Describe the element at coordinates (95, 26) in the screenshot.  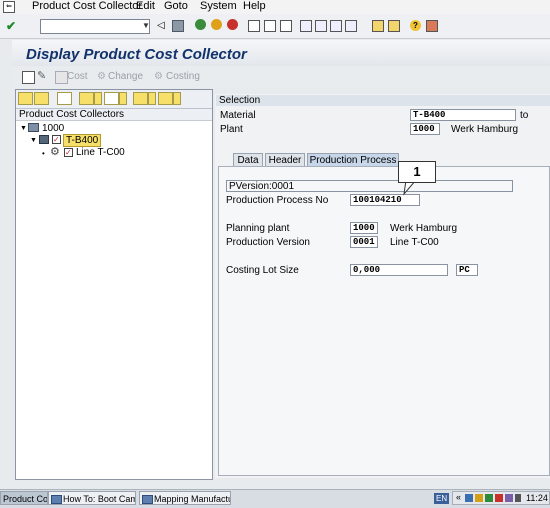
I see `command-field` at that location.